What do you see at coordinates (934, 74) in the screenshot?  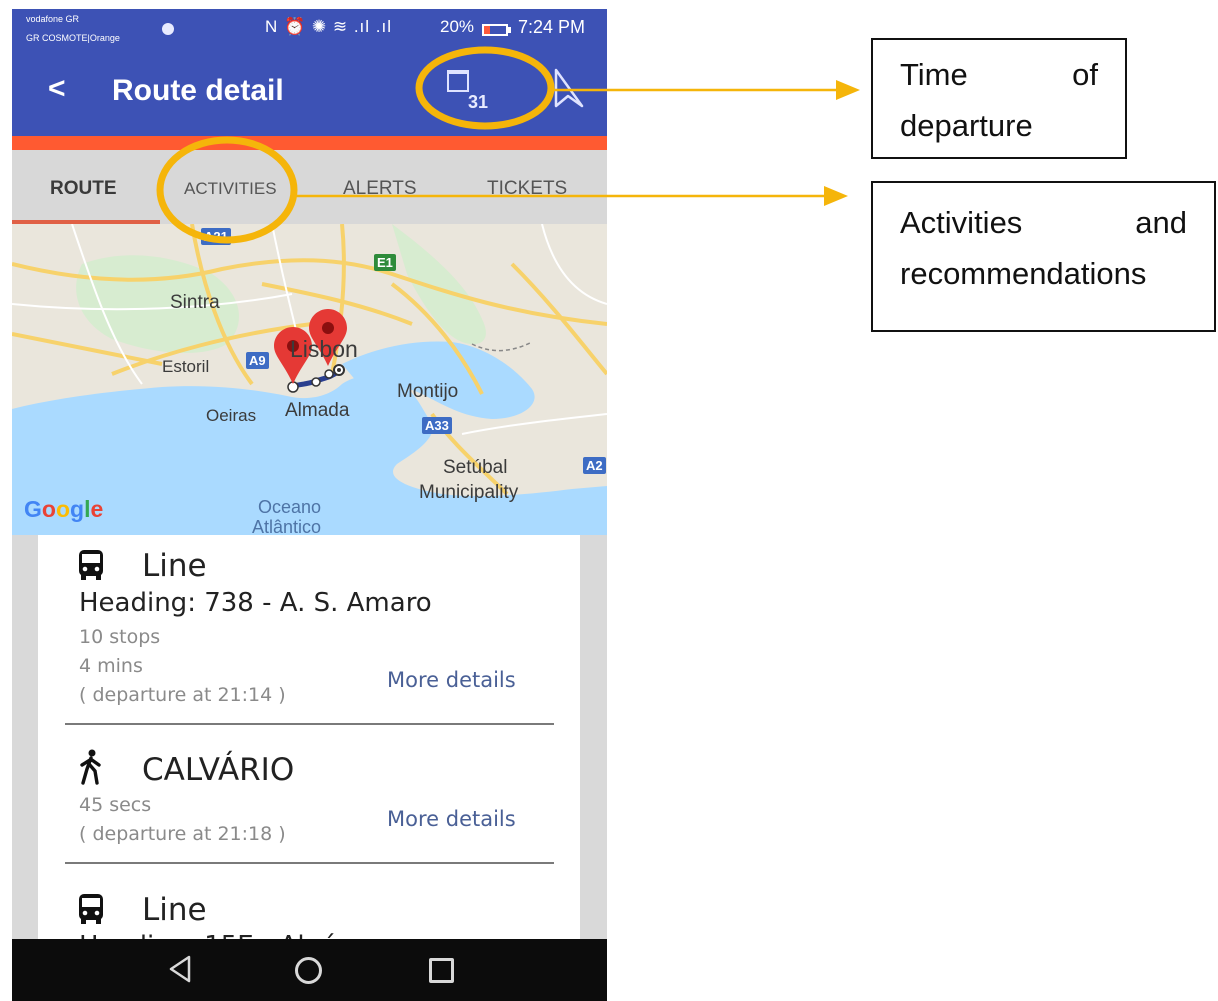 I see `annotation-text: Time` at bounding box center [934, 74].